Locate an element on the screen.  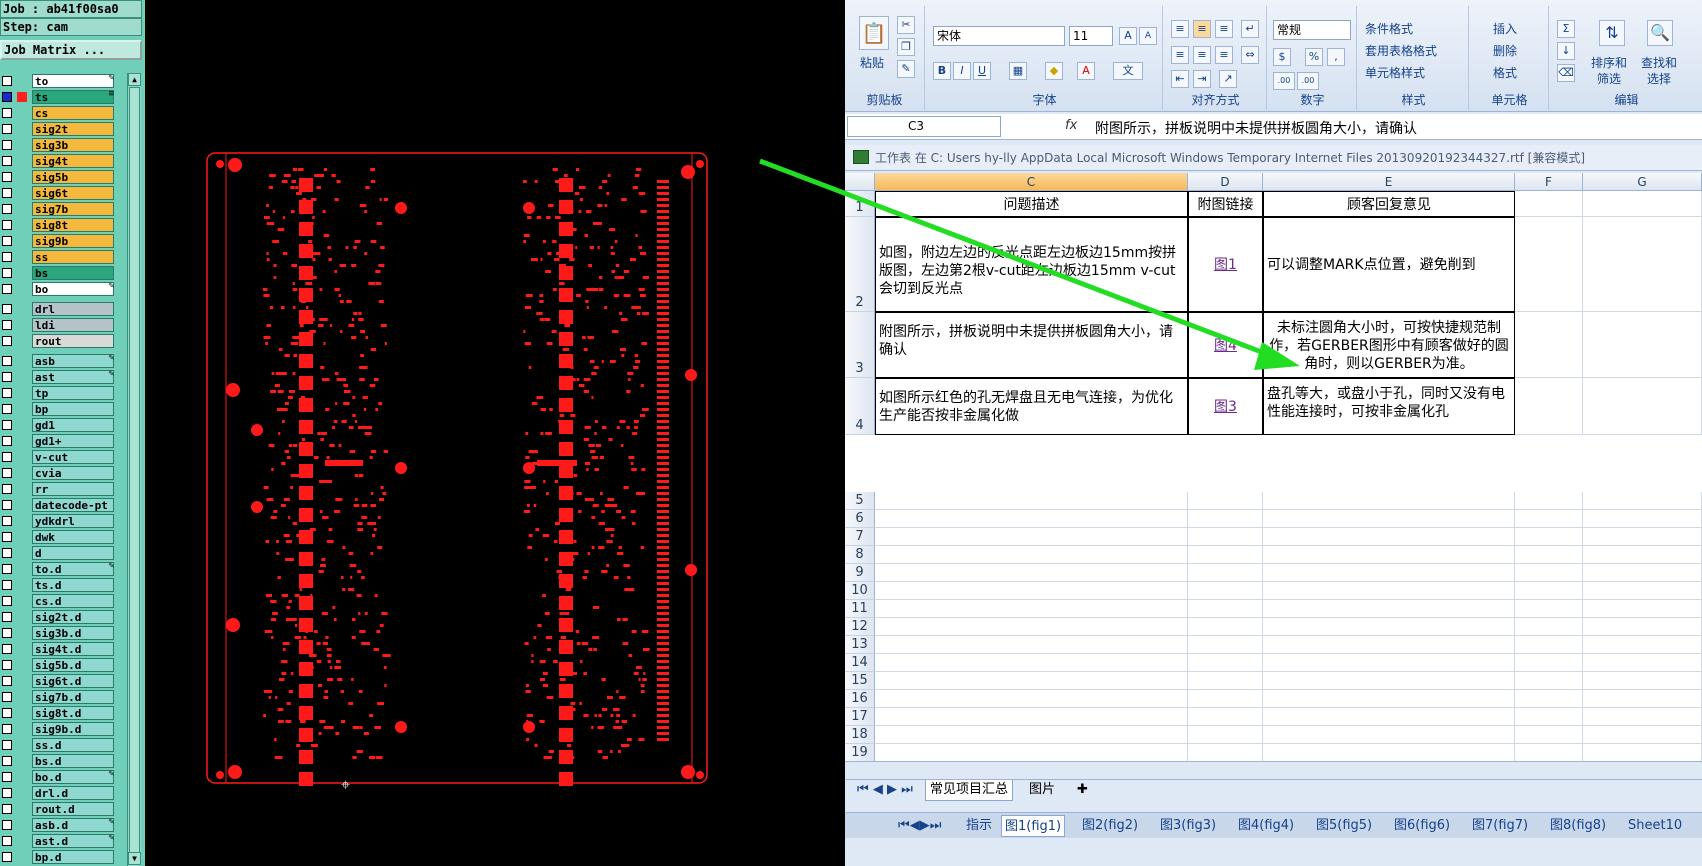
formula-input: 附图所示，拼板说明中未提供拼板圆角大小，请确认 is located at coordinates (1256, 128).